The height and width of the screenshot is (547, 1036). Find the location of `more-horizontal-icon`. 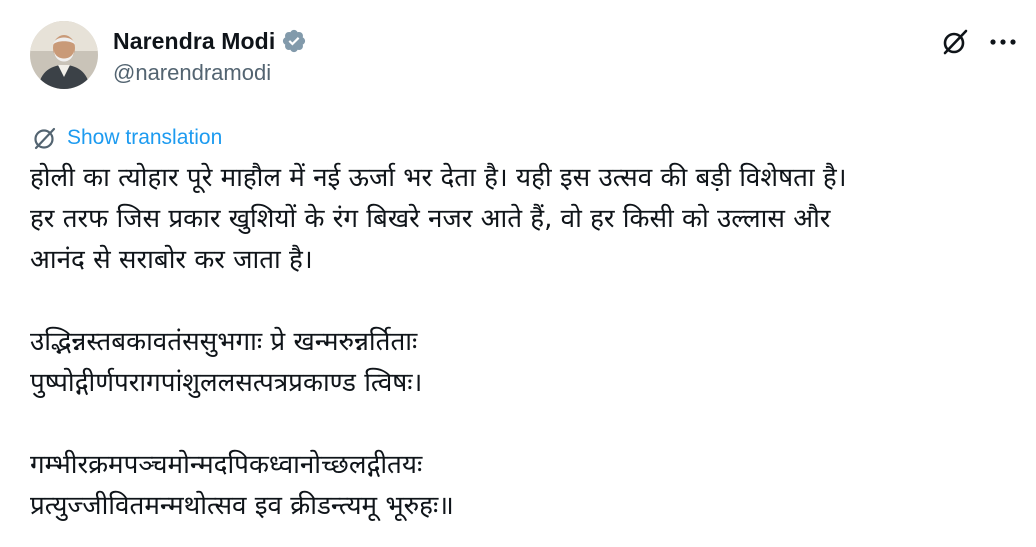

more-horizontal-icon is located at coordinates (1003, 42).